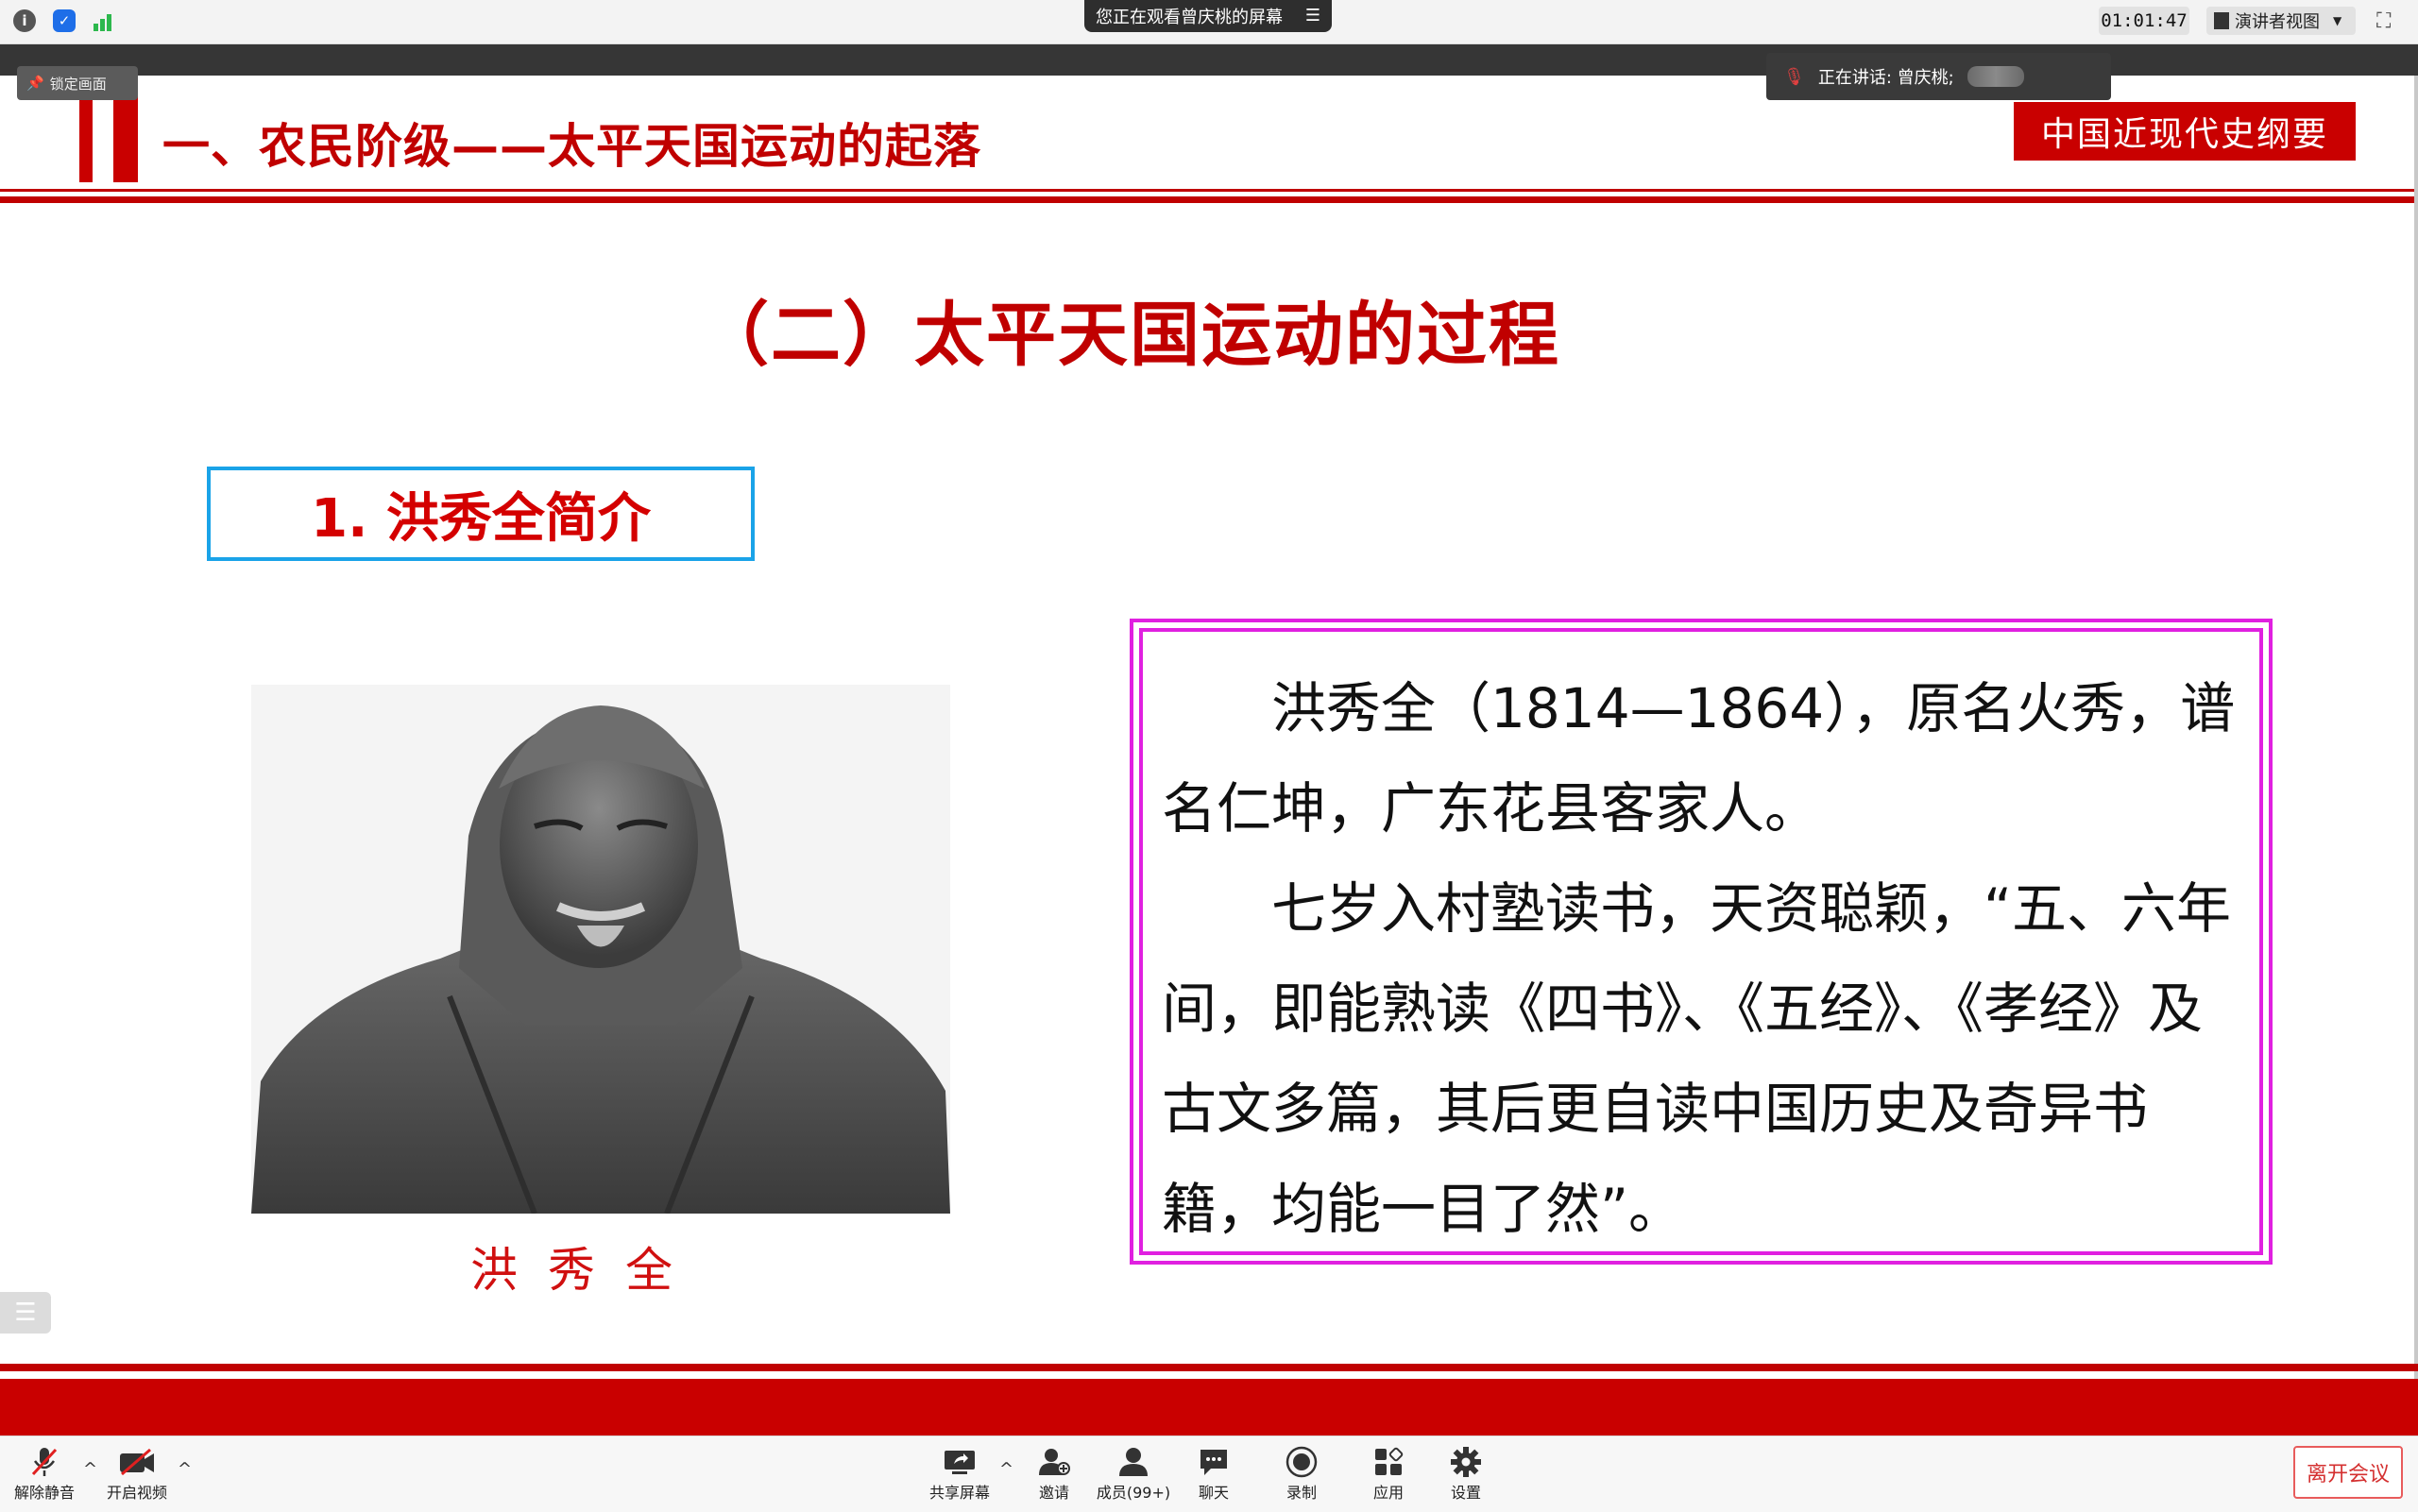 This screenshot has height=1512, width=2418. I want to click on top-bar: i ✓ 您正在观看曾庆桃的屏幕 ☰ 01:01:47 演讲者视图 ▼ ⛶, so click(1209, 22).